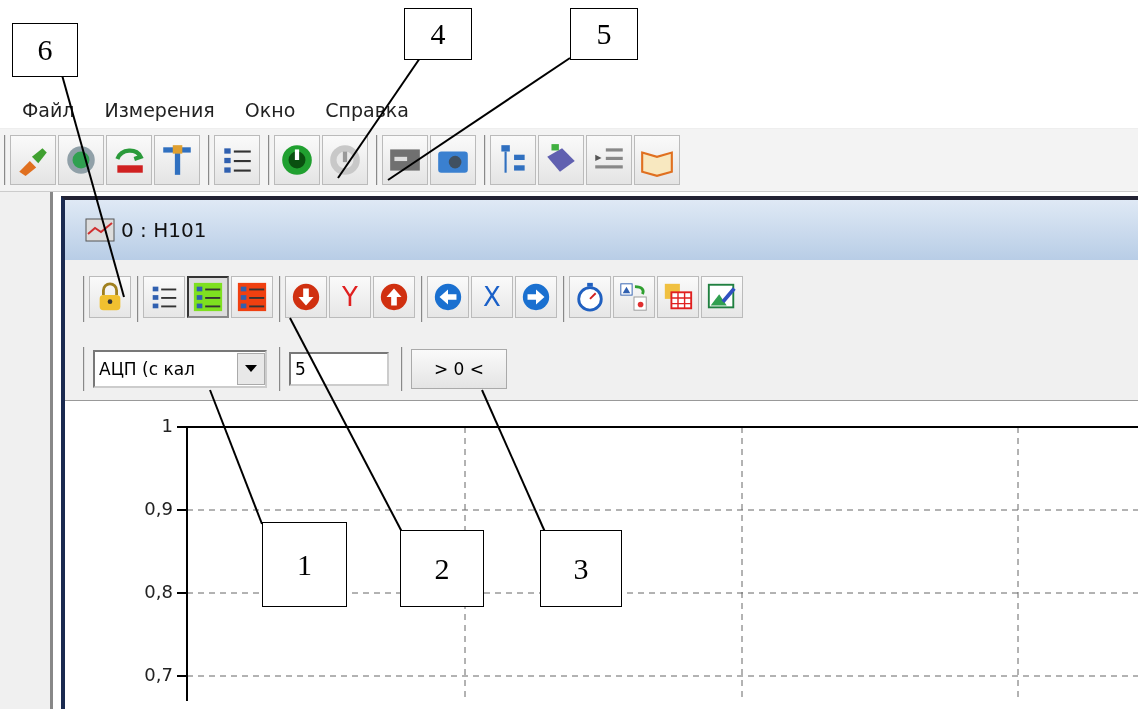 The image size is (1138, 709). I want to click on channel-dropdown: АЦП (с кал, so click(180, 369).